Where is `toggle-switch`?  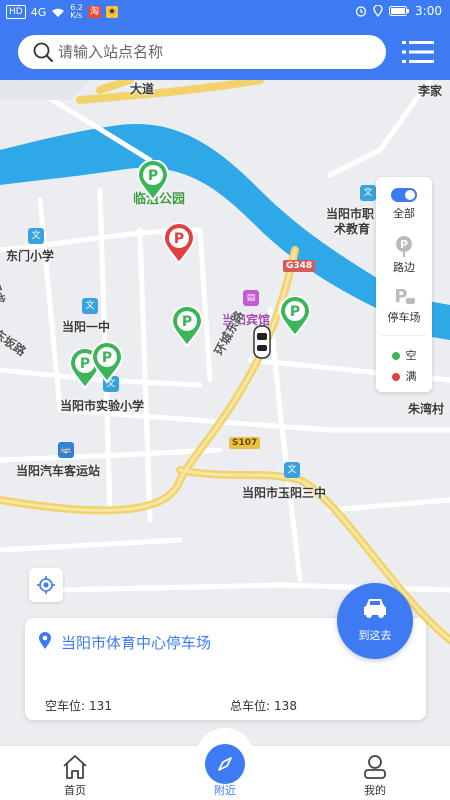
toggle-switch is located at coordinates (404, 195).